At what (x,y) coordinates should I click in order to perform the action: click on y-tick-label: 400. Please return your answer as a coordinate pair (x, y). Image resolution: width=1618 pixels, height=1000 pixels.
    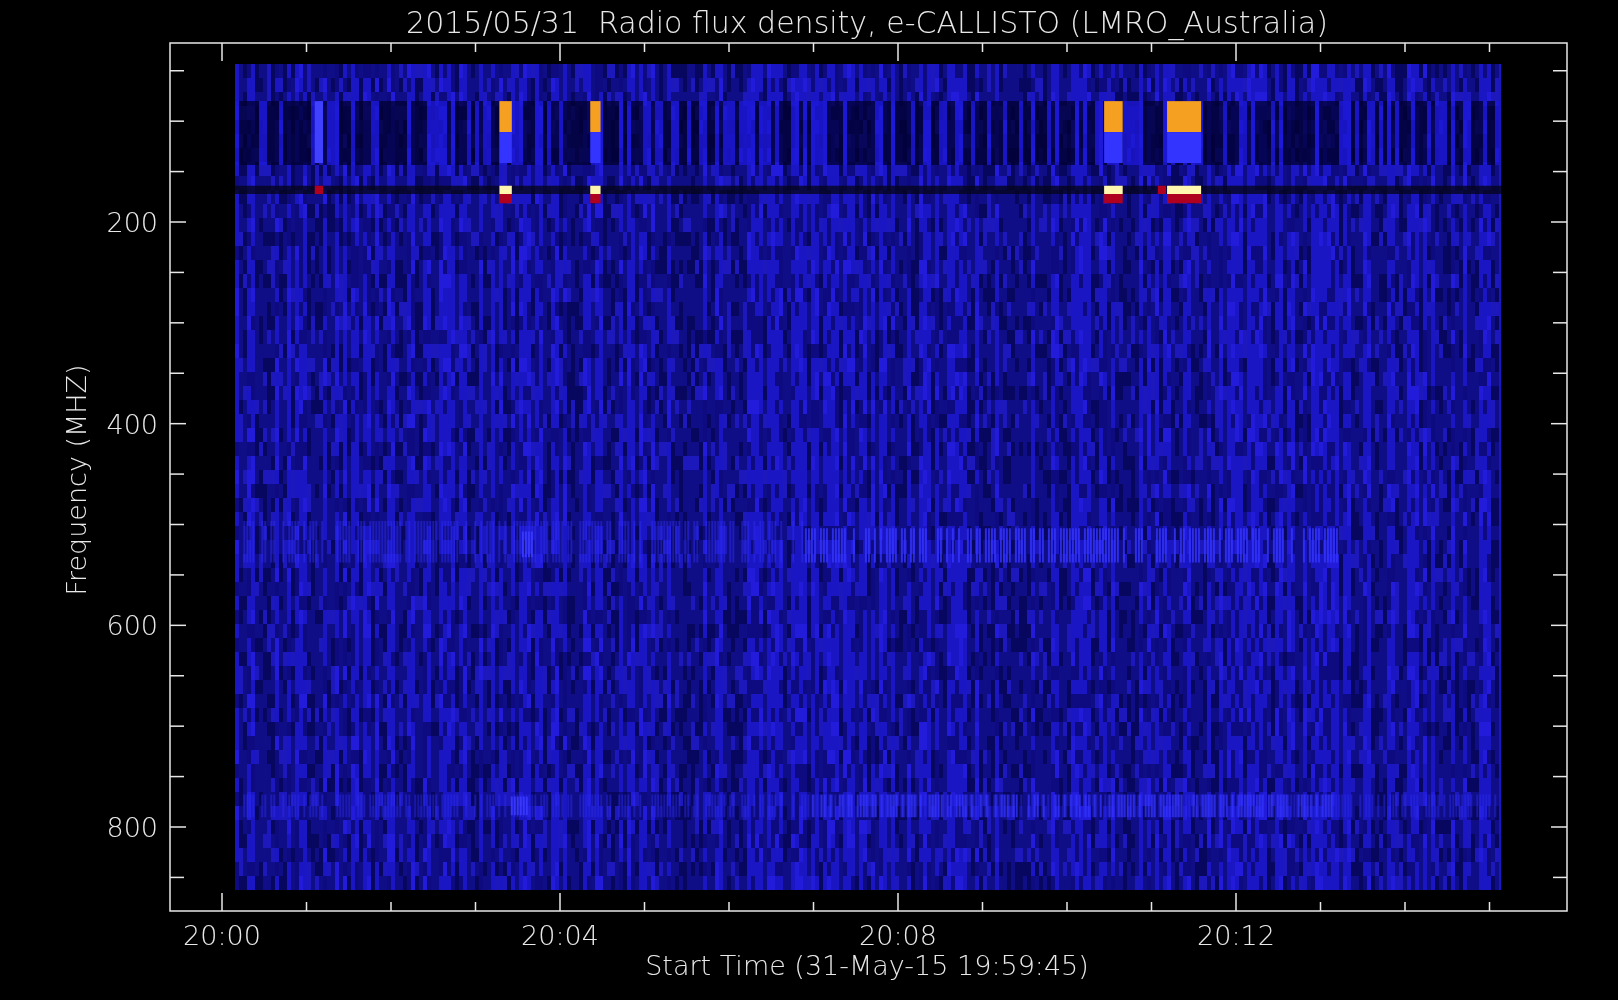
    Looking at the image, I should click on (132, 424).